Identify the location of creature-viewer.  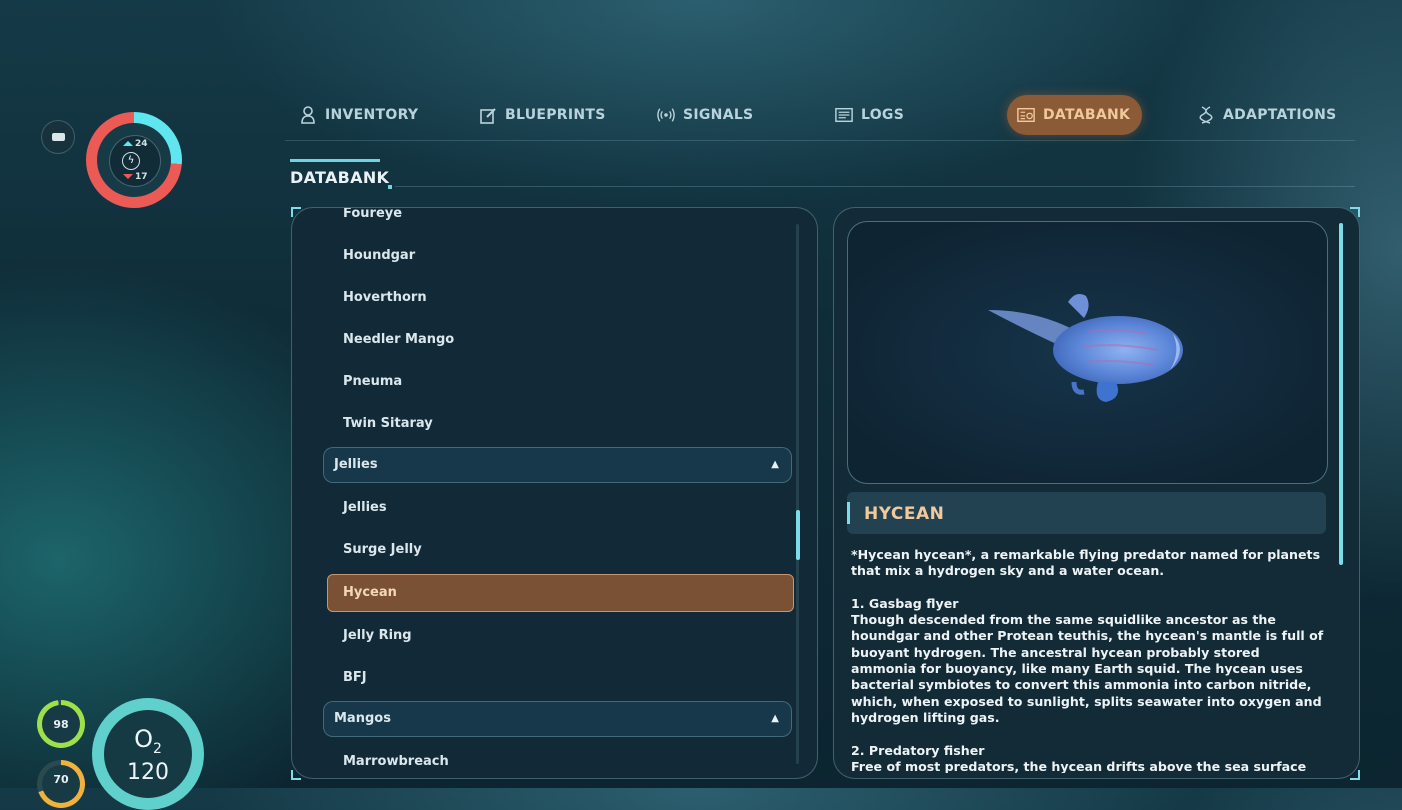
(1087, 352).